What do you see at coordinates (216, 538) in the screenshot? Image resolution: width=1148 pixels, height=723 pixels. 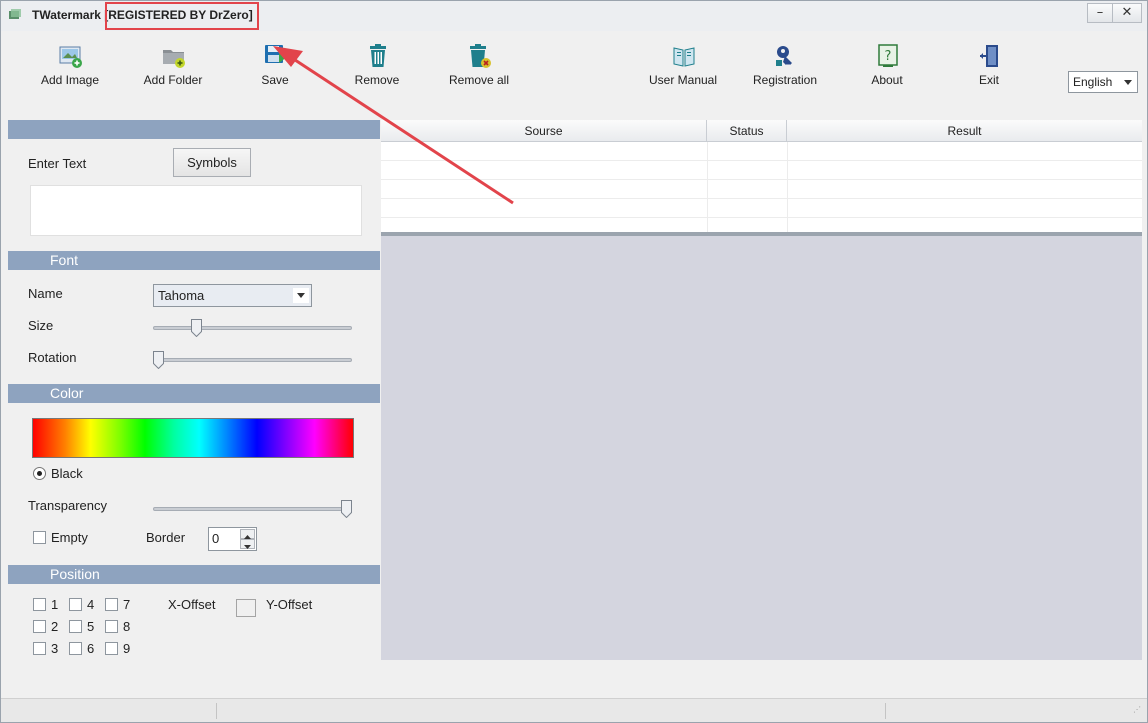 I see `border-value: 0` at bounding box center [216, 538].